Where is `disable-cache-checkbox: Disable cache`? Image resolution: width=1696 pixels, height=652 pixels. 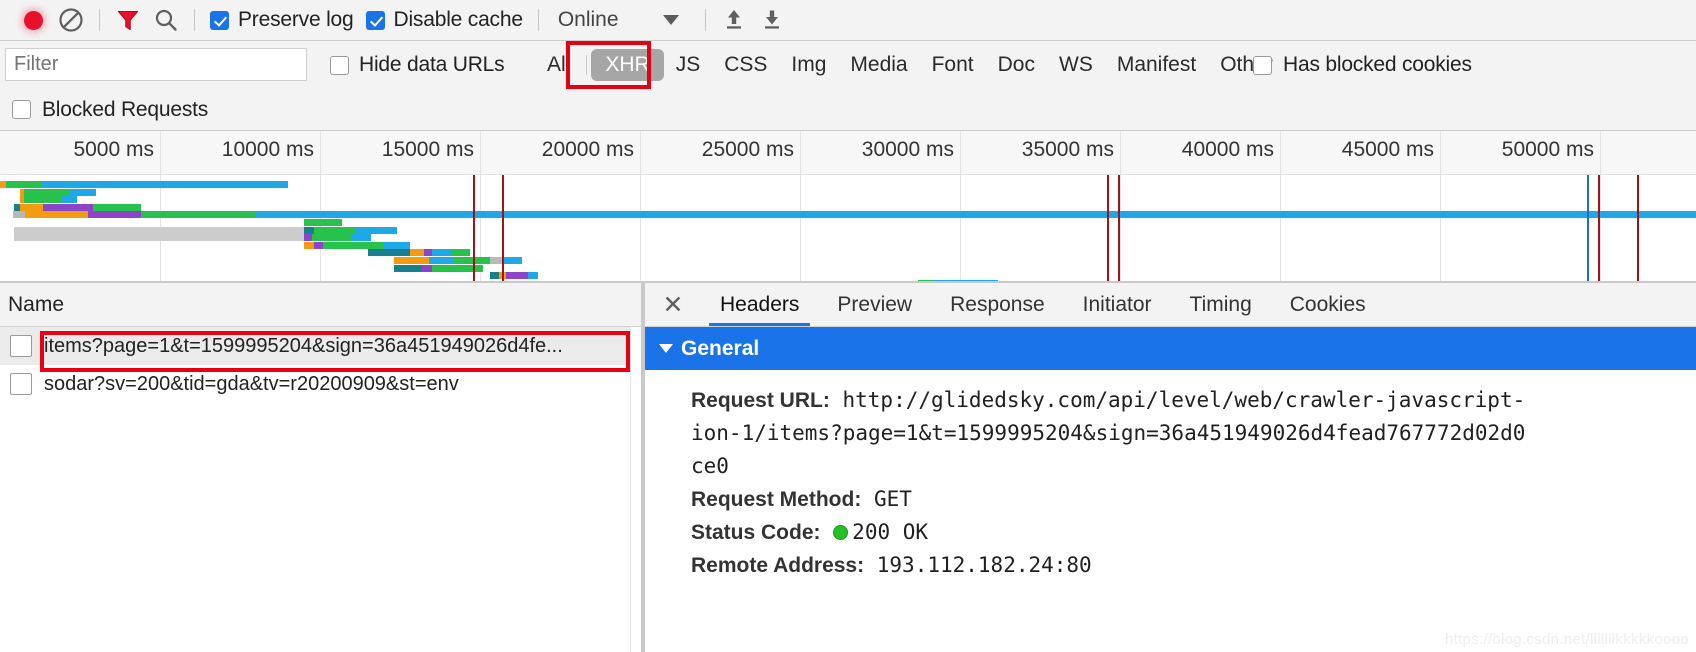 disable-cache-checkbox: Disable cache is located at coordinates (444, 20).